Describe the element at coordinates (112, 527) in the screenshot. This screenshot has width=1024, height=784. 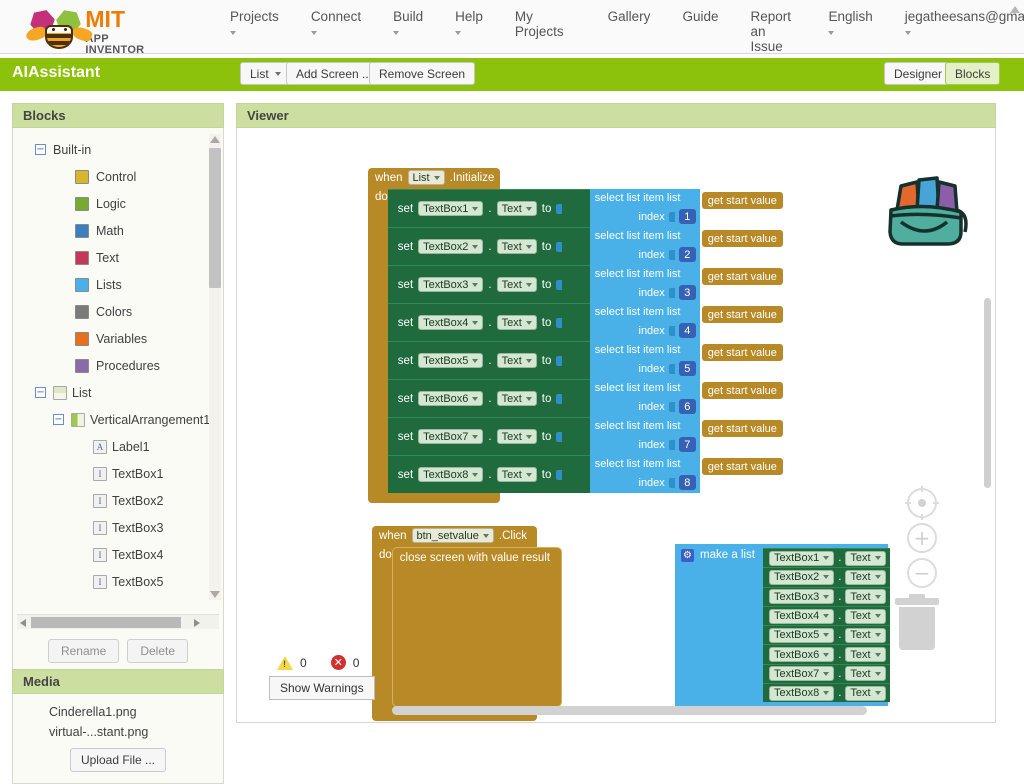
I see `tree-node-textbox3: I TextBox3` at that location.